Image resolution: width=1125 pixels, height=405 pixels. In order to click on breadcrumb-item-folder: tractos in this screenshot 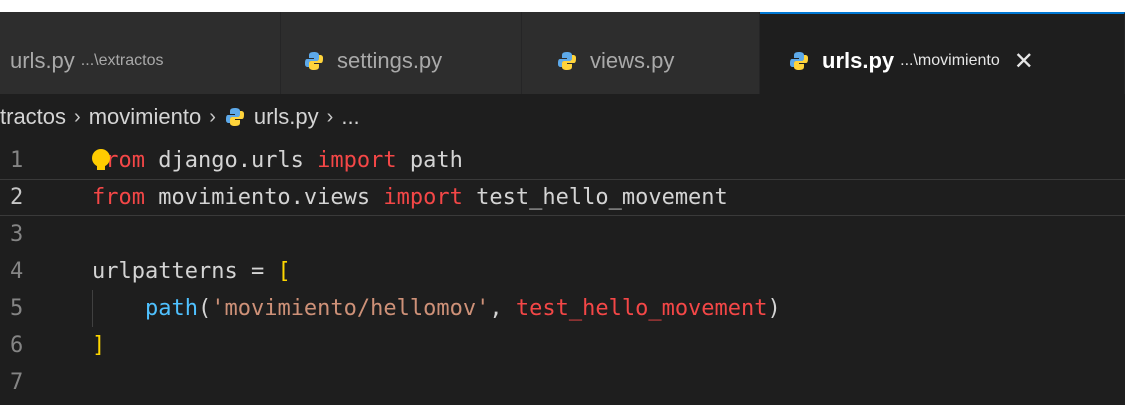, I will do `click(33, 117)`.